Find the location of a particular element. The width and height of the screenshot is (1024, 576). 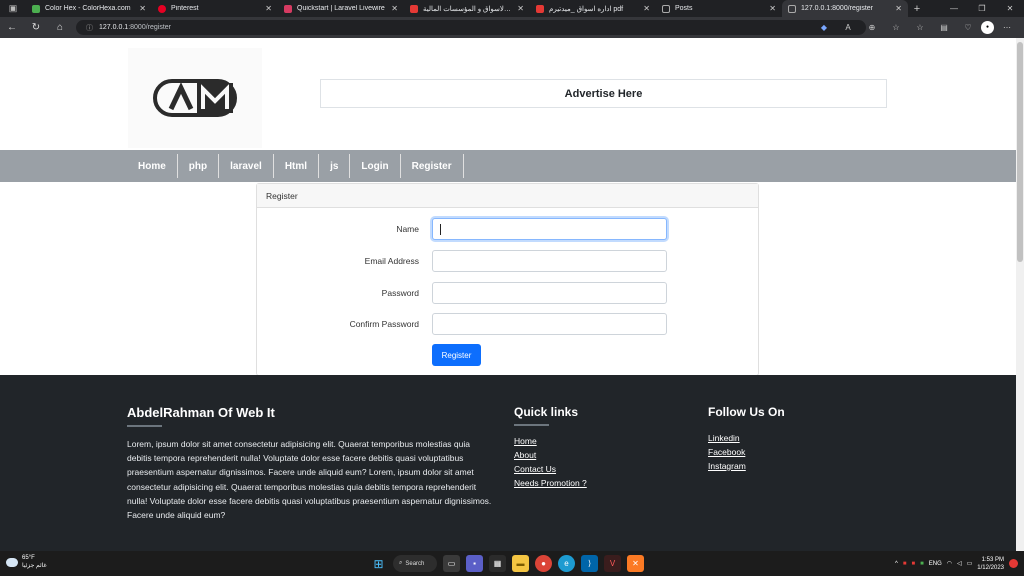

calendar-app-icon: ▦ is located at coordinates (497, 563).